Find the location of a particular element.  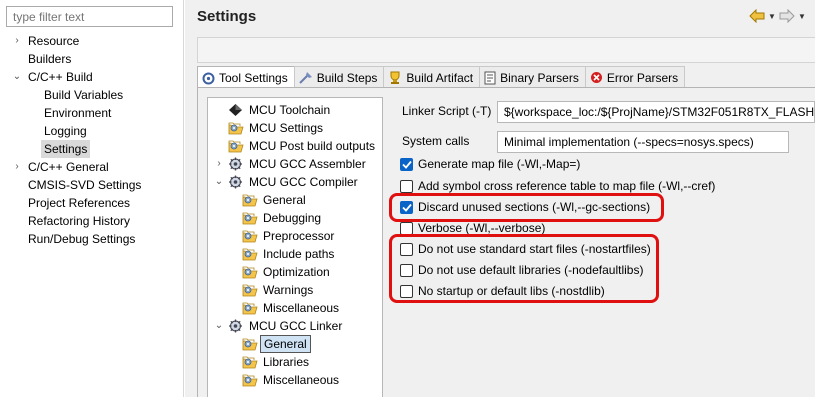

nav-item-cmsis-svd-settings: CMSIS-SVD Settings is located at coordinates (92, 185).